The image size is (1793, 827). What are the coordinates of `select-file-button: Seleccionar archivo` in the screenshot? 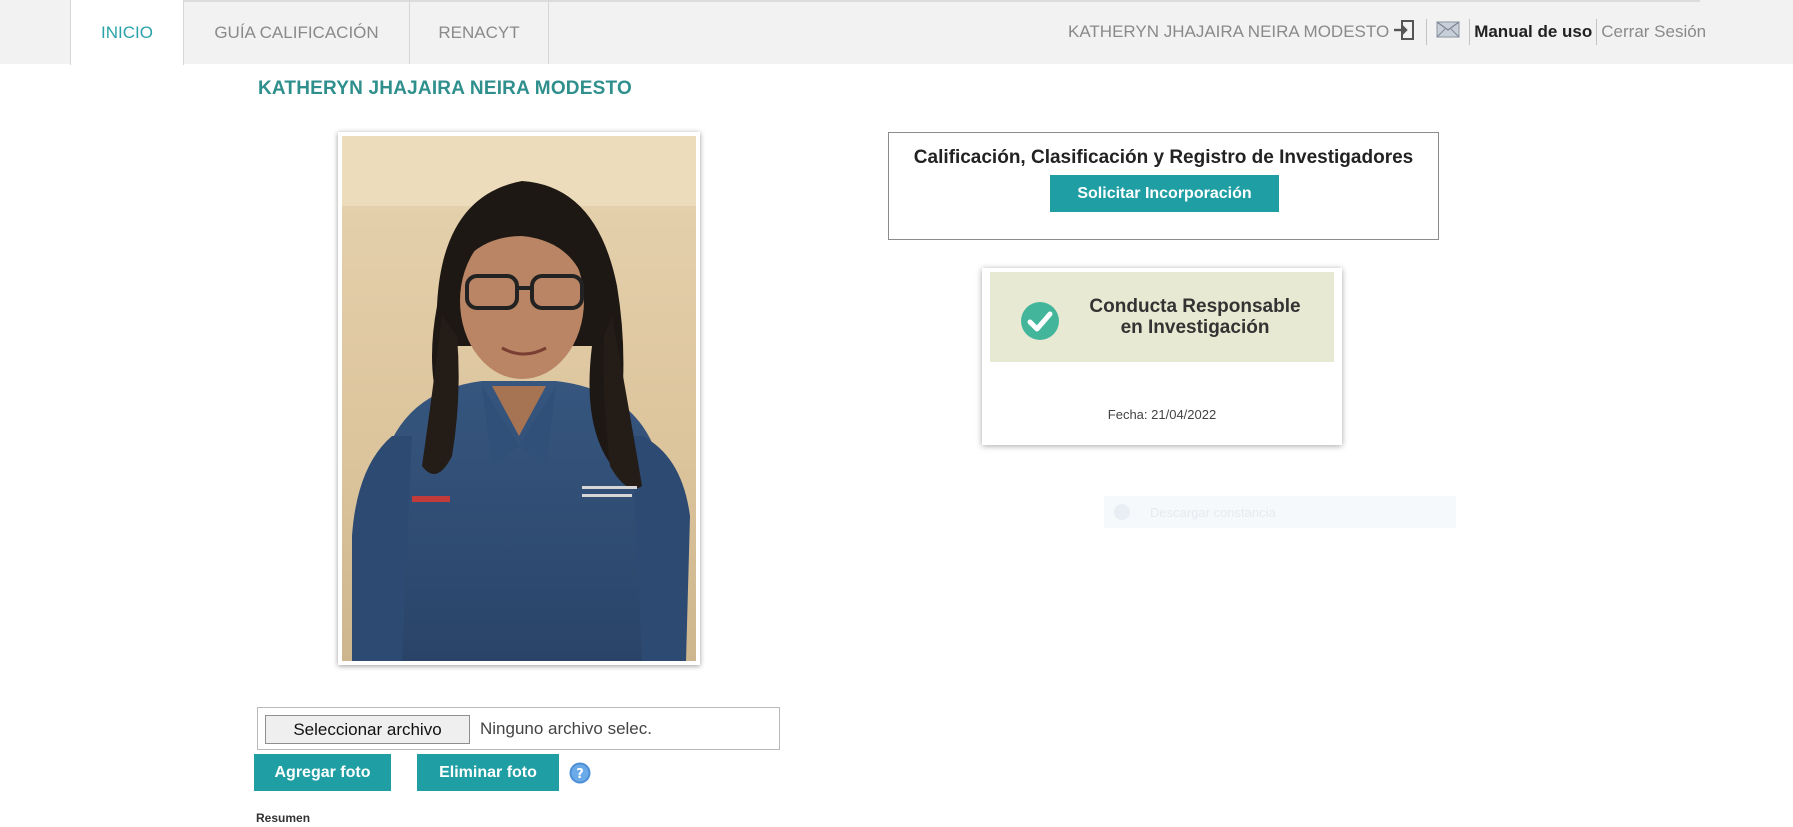 It's located at (367, 729).